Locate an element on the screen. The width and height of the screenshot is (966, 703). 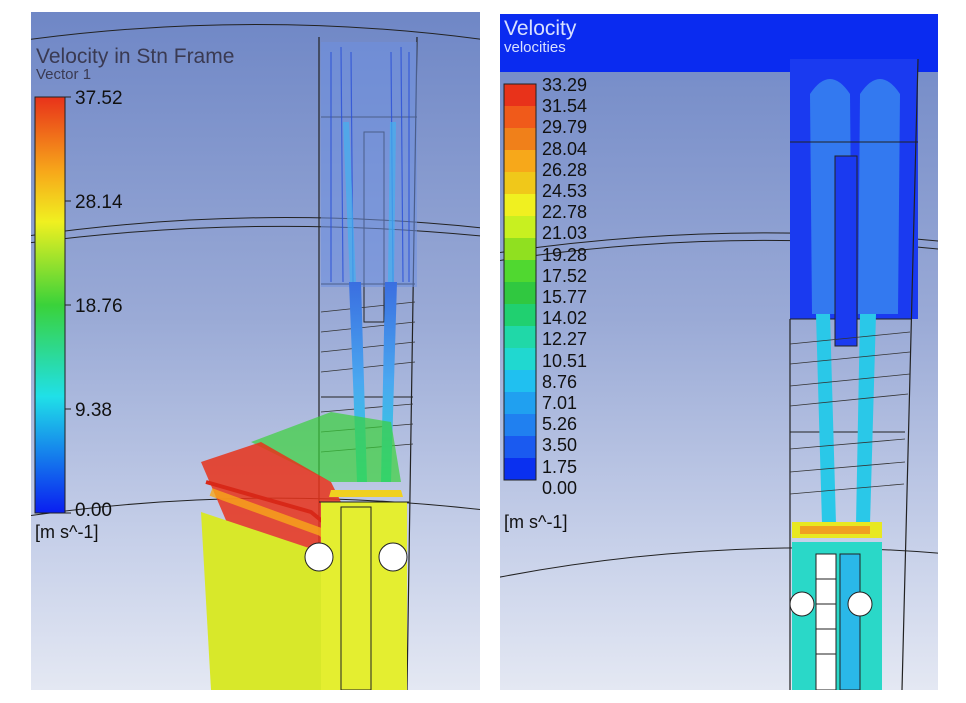
right-unit-label: [m s^-1] is located at coordinates (536, 522).